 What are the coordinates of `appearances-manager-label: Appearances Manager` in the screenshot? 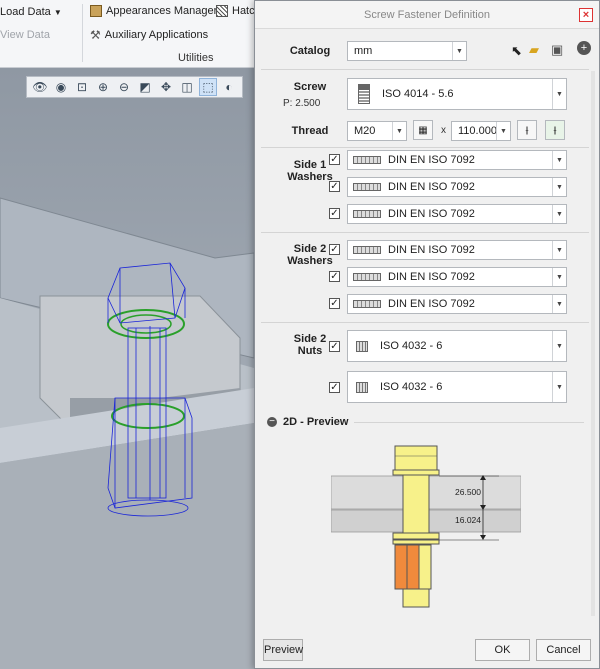 It's located at (162, 11).